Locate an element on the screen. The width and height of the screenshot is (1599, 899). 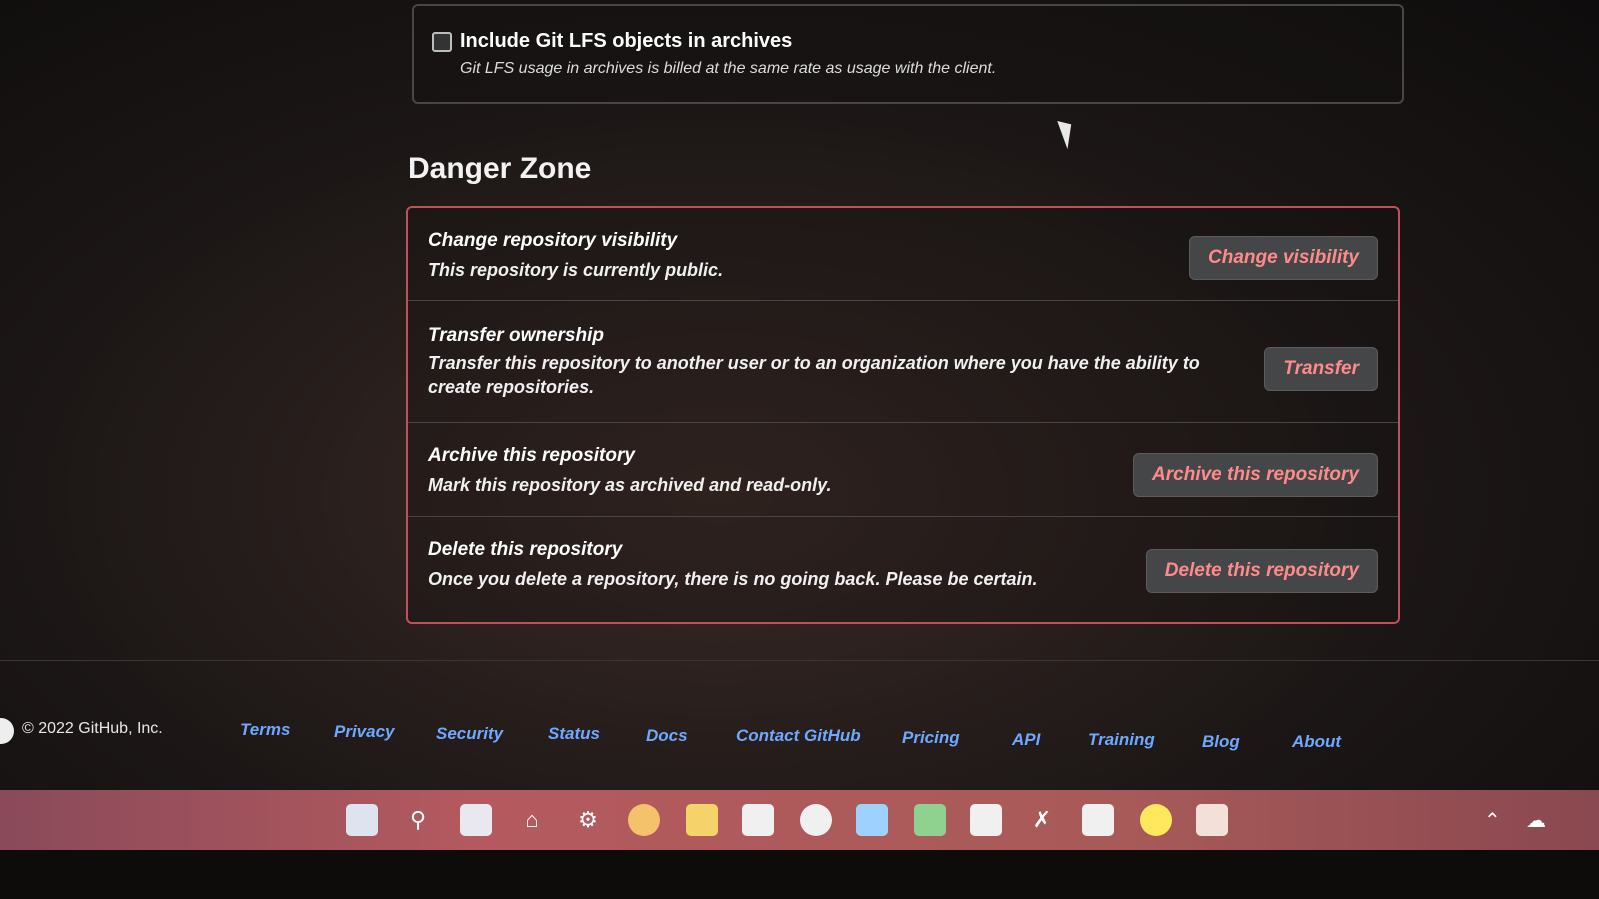
row-description: This repository is currently public. is located at coordinates (576, 270).